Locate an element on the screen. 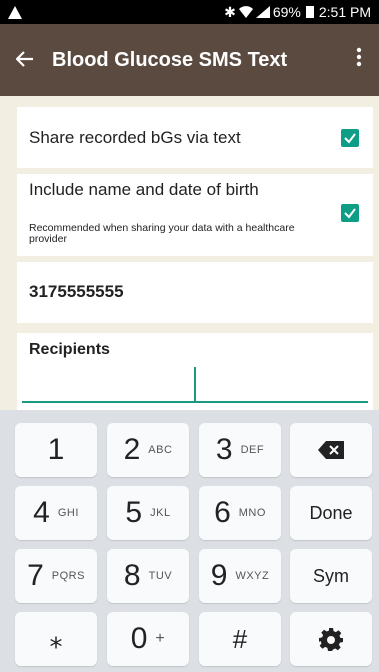 The height and width of the screenshot is (672, 379). key-2-main: 2 is located at coordinates (132, 449).